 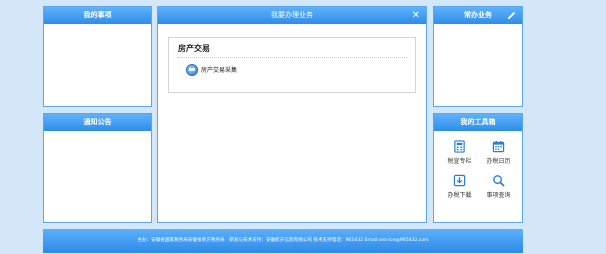 What do you see at coordinates (97, 56) in the screenshot?
I see `my-matters-panel: 我的事项` at bounding box center [97, 56].